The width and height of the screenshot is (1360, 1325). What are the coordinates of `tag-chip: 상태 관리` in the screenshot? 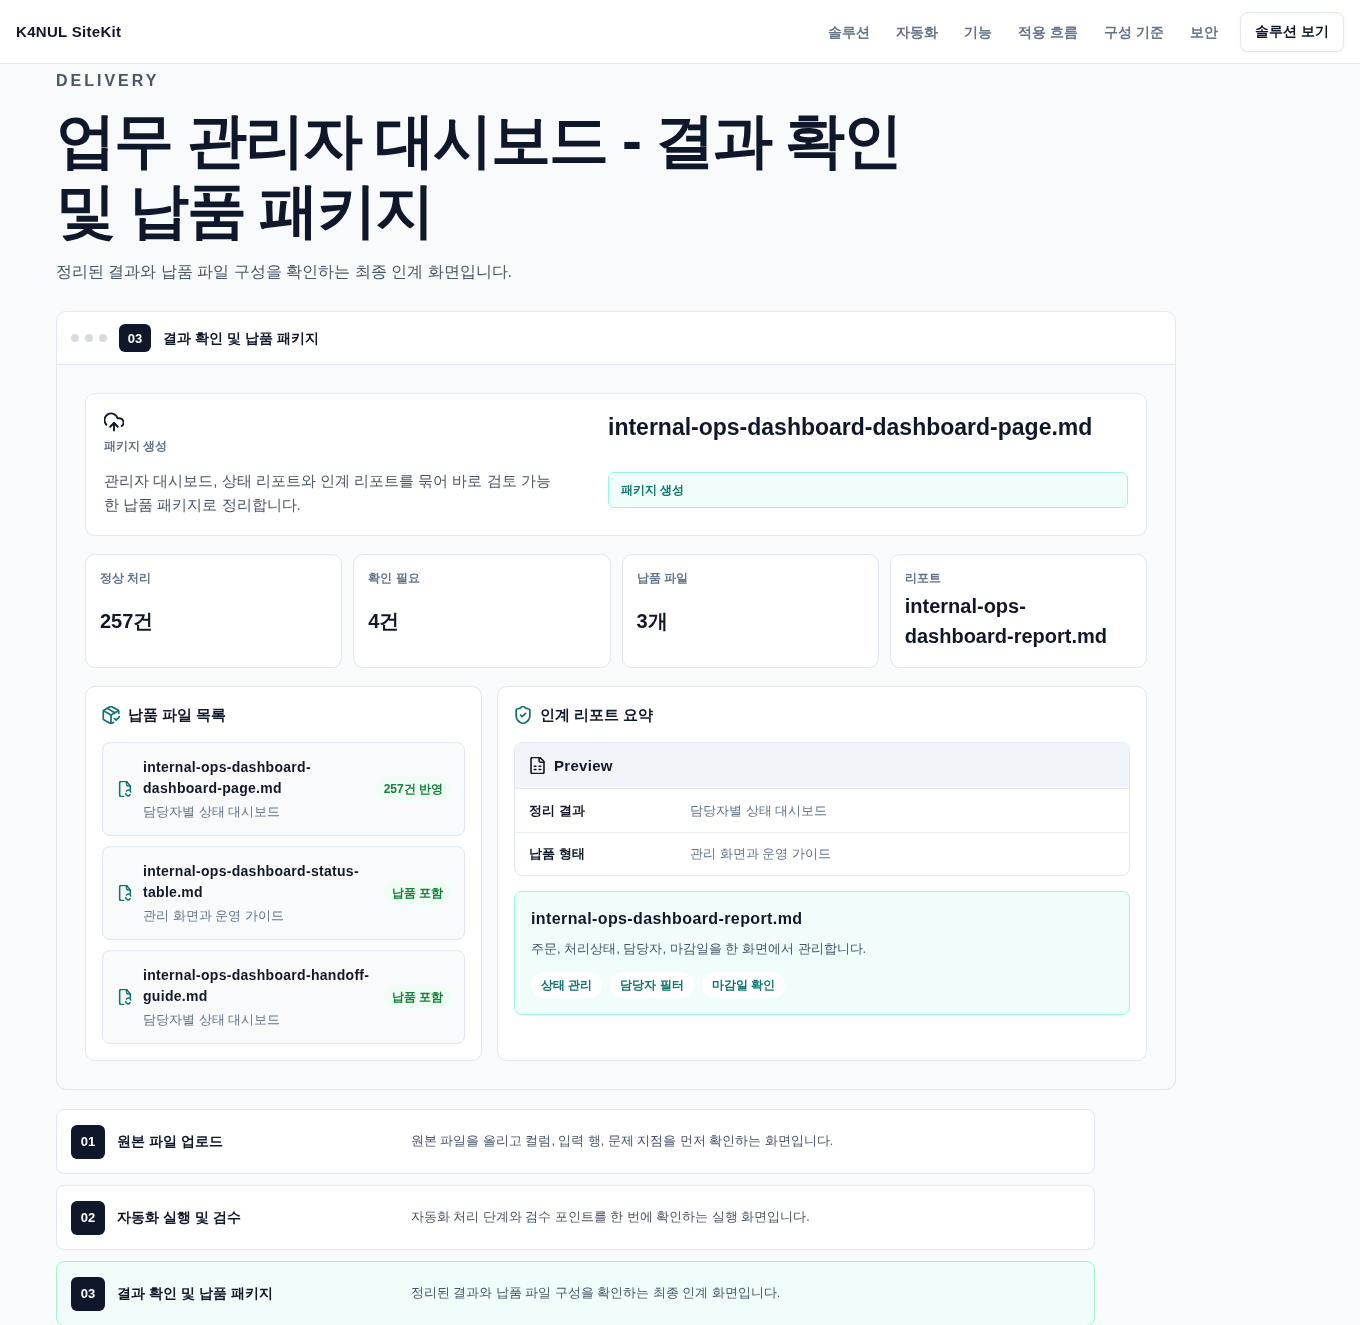 It's located at (567, 985).